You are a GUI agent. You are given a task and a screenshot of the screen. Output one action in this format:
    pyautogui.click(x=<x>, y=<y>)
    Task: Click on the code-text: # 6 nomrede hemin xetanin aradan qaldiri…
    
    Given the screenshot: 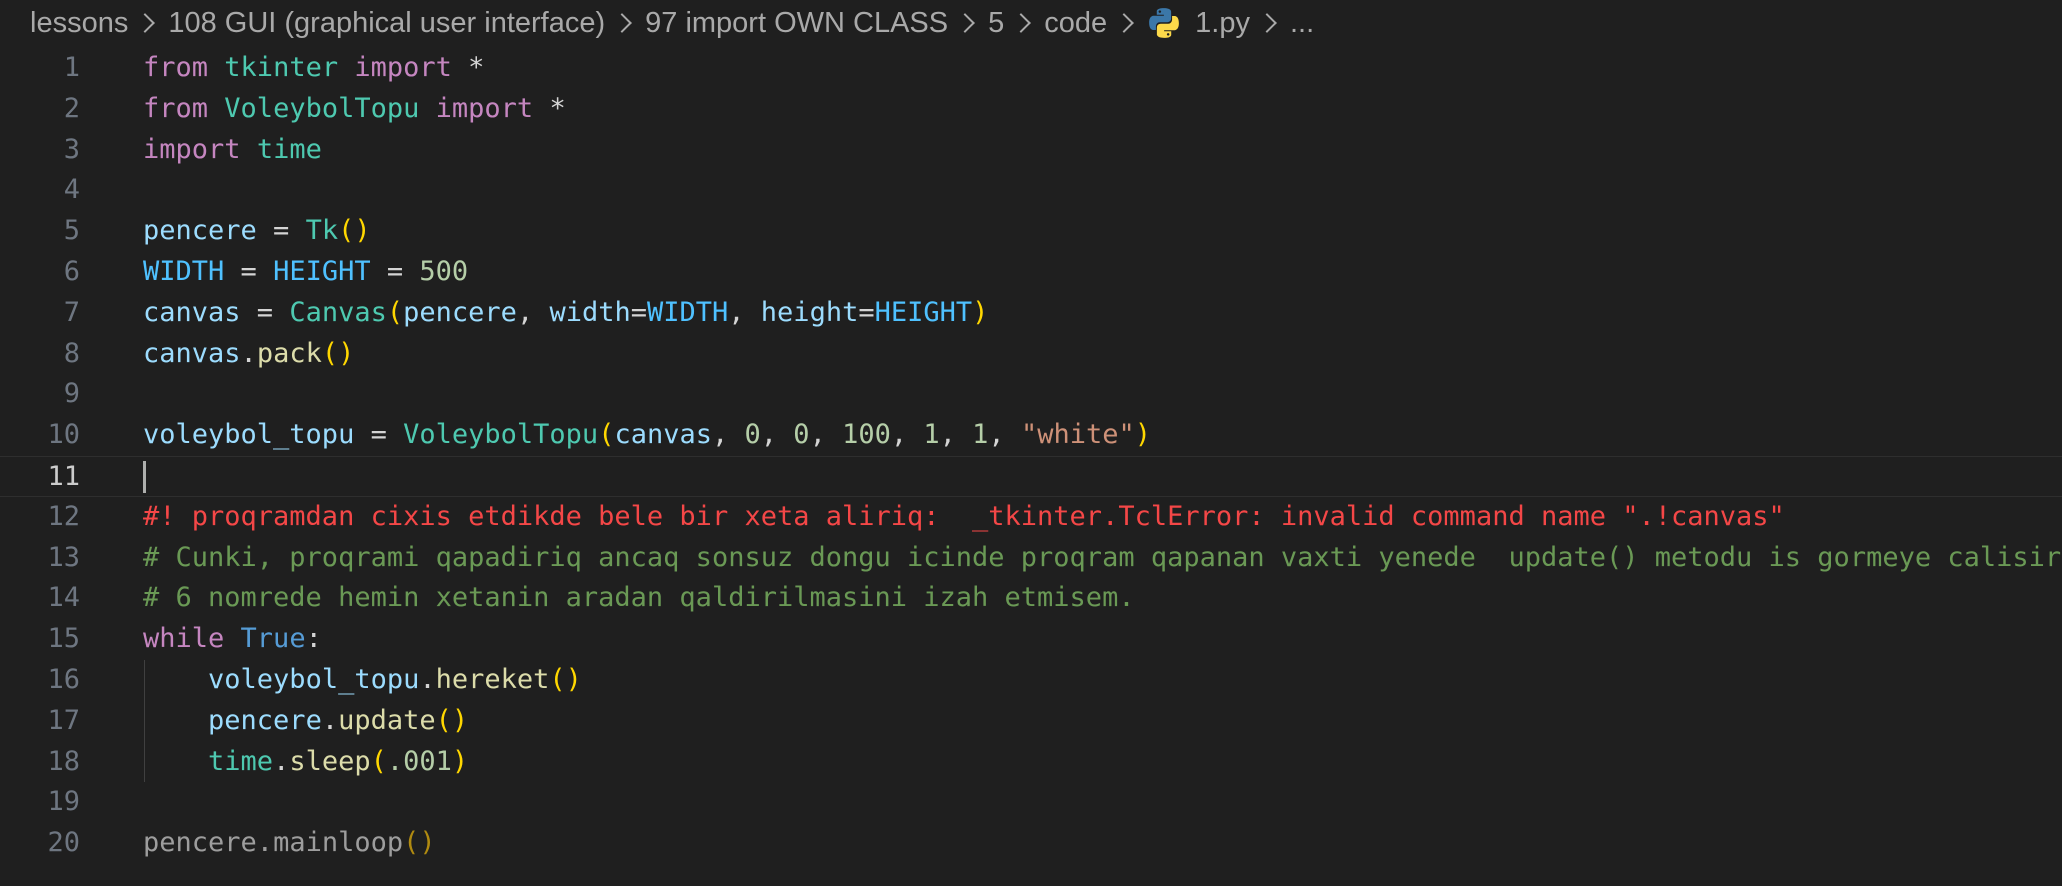 What is the action you would take?
    pyautogui.click(x=639, y=598)
    